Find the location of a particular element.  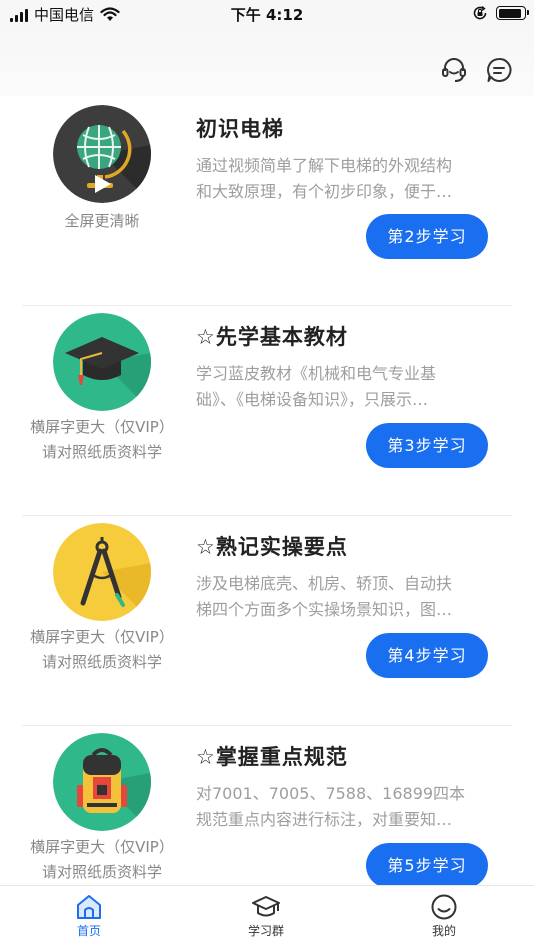

step-2-button: 第2步学习 is located at coordinates (427, 236).